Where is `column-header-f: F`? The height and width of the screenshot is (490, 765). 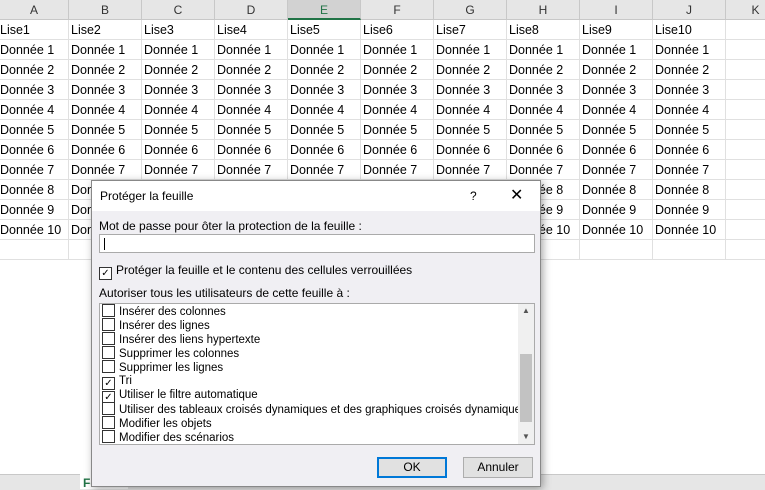 column-header-f: F is located at coordinates (397, 10).